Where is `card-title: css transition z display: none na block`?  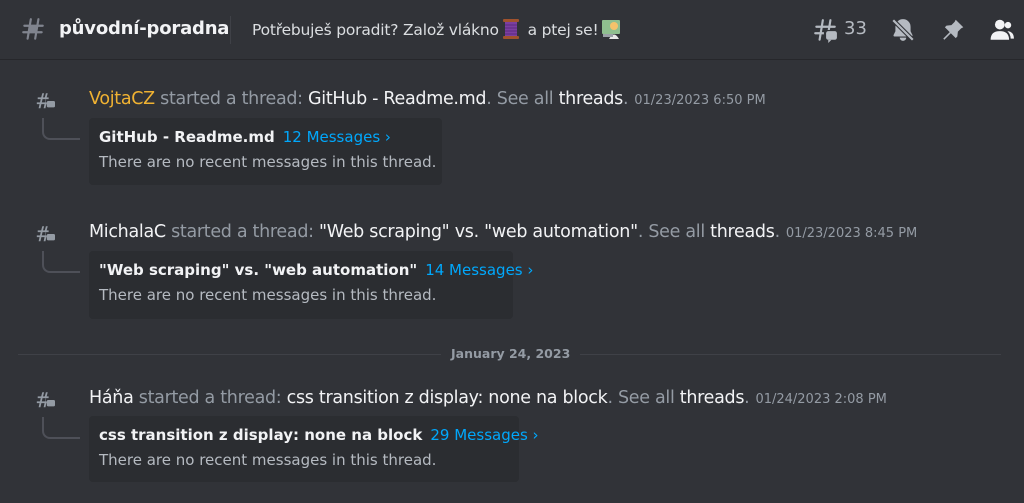 card-title: css transition z display: none na block is located at coordinates (260, 435).